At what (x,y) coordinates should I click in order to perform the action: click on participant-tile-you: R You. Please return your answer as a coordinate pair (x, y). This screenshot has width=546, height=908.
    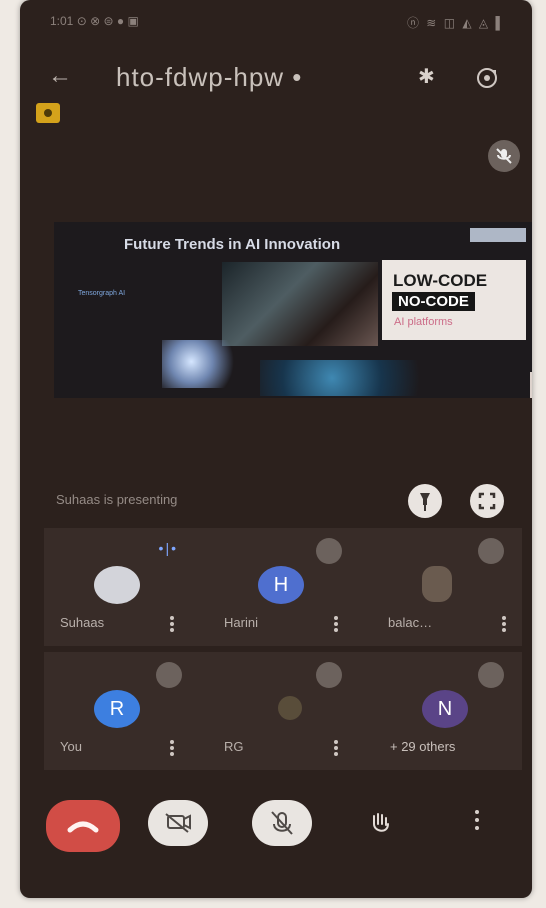
    Looking at the image, I should click on (126, 711).